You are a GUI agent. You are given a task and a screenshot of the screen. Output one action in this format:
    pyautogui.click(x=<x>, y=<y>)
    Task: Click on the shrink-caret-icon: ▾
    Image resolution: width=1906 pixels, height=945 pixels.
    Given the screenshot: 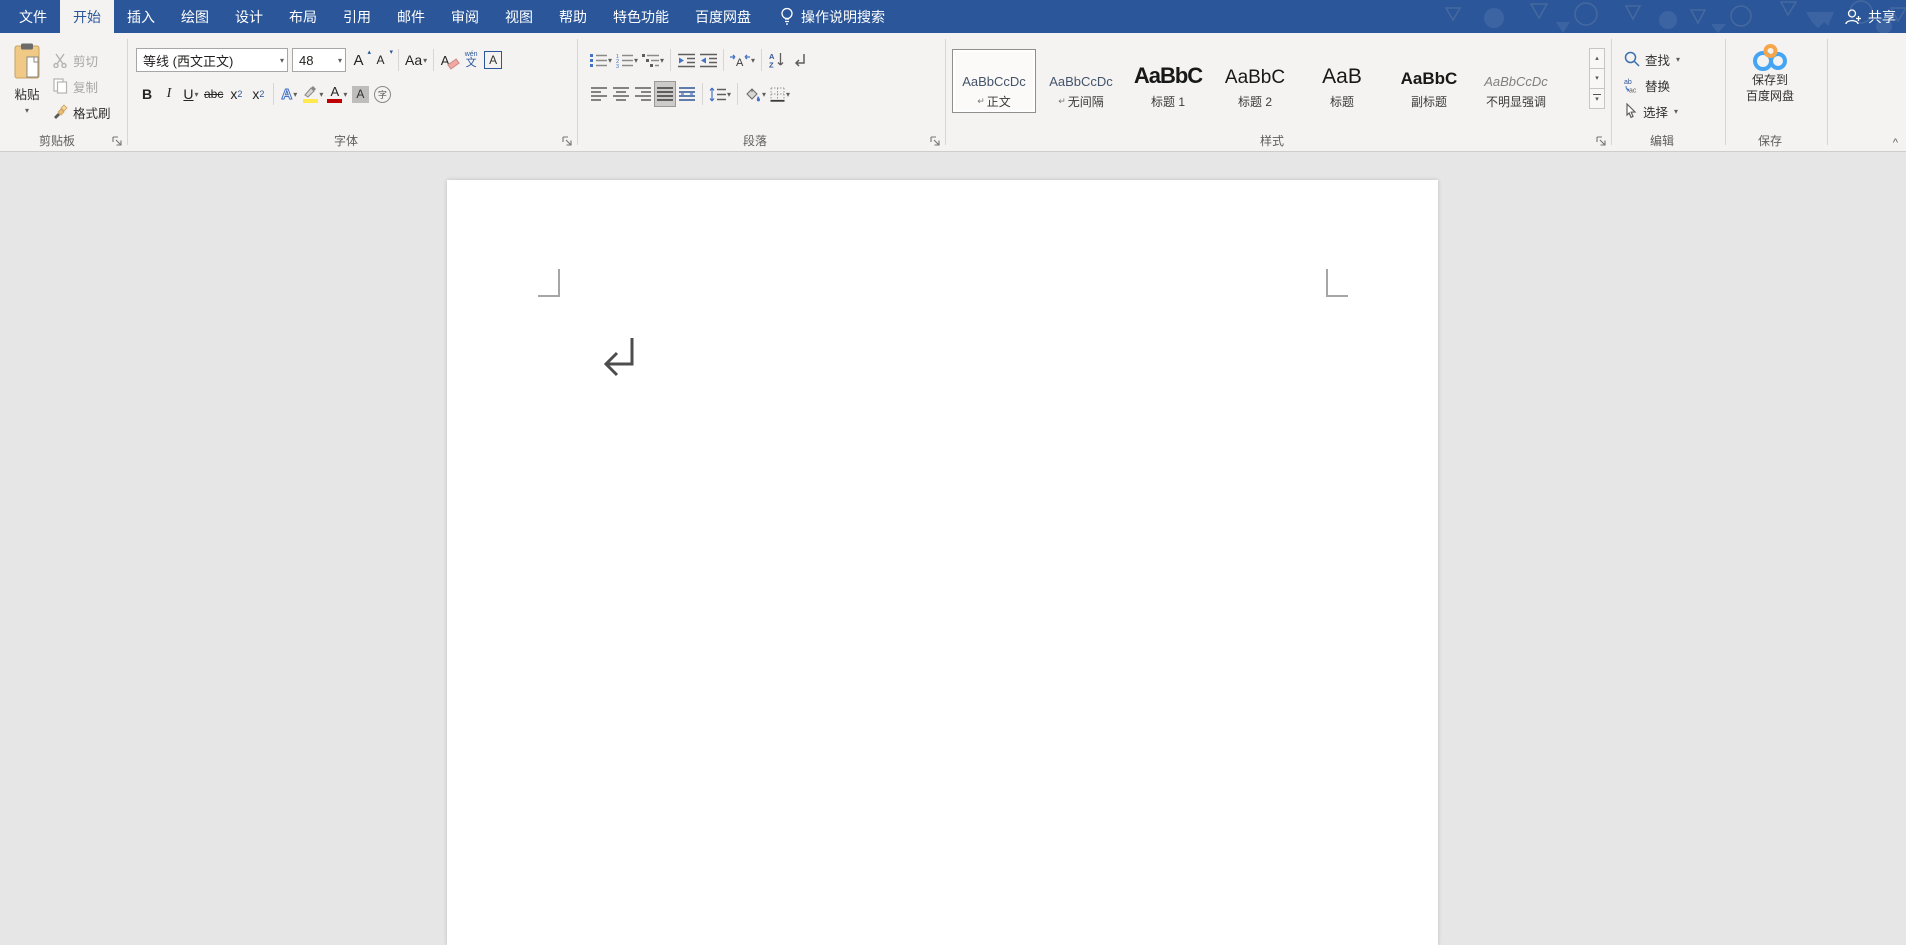 What is the action you would take?
    pyautogui.click(x=391, y=52)
    